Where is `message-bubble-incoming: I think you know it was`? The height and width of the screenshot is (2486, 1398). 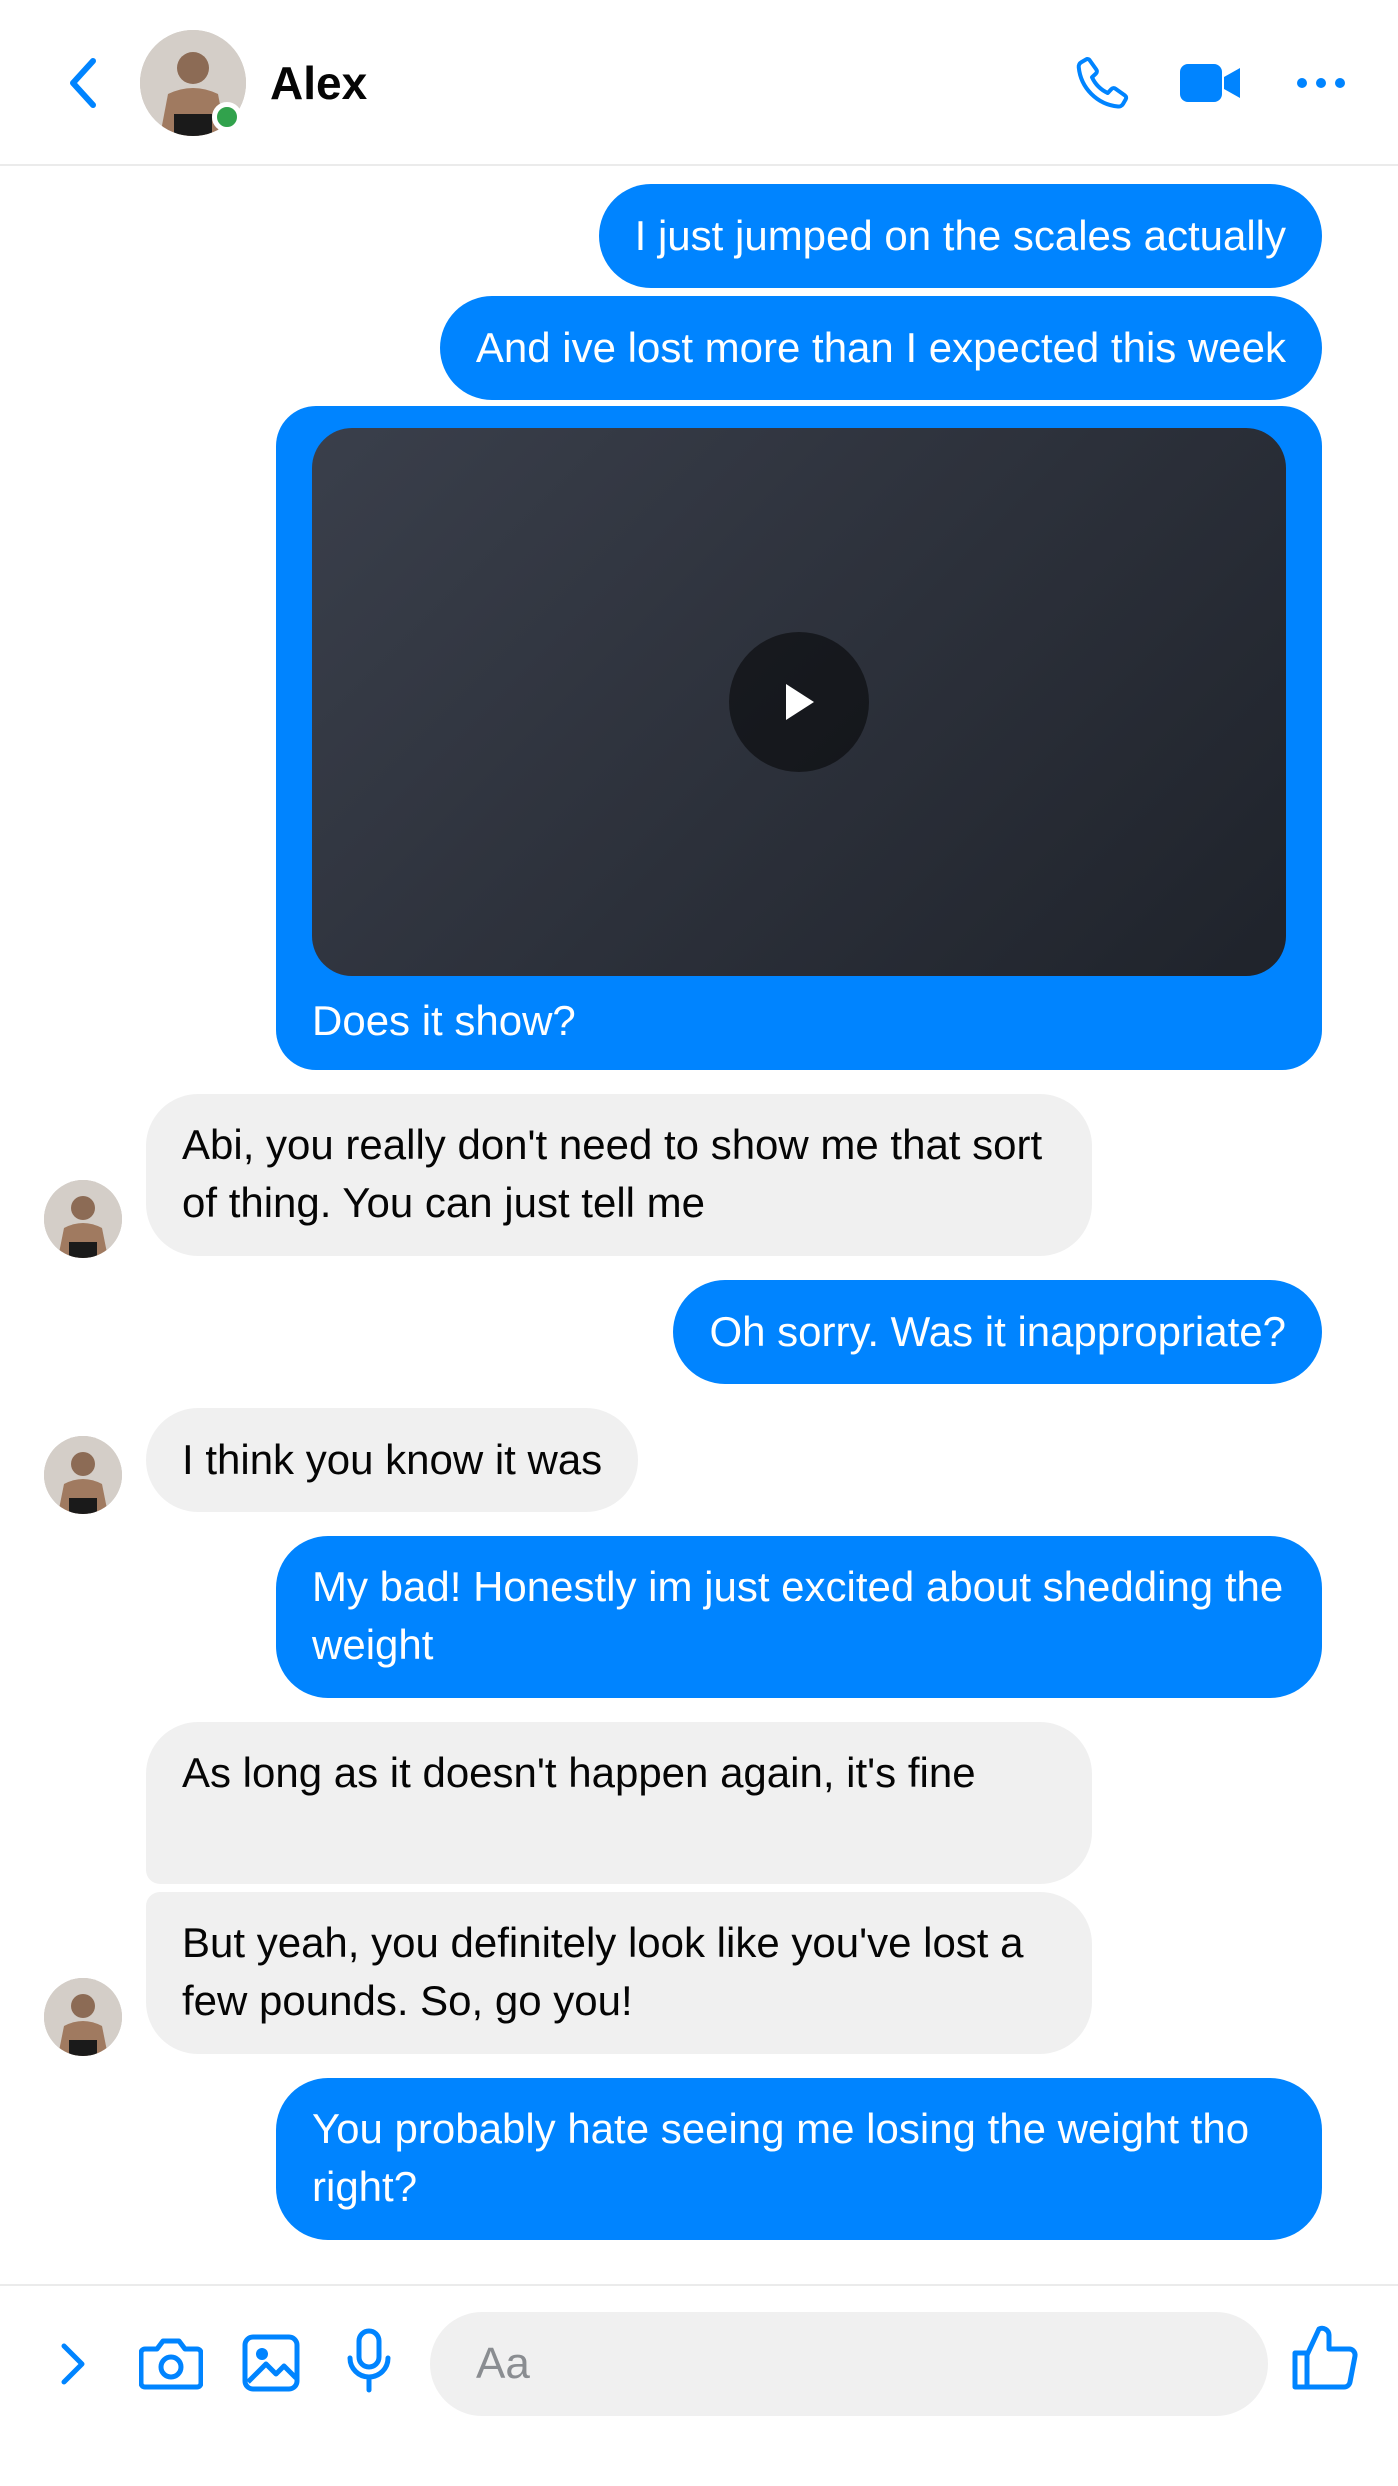
message-bubble-incoming: I think you know it was is located at coordinates (392, 1460).